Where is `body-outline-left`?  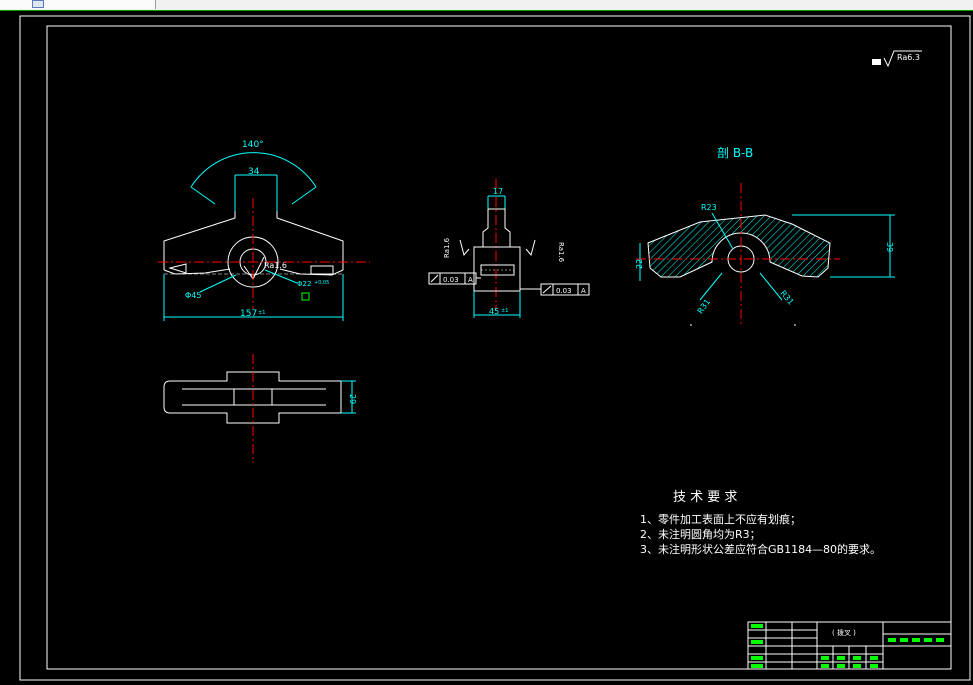
body-outline-left is located at coordinates (199, 240).